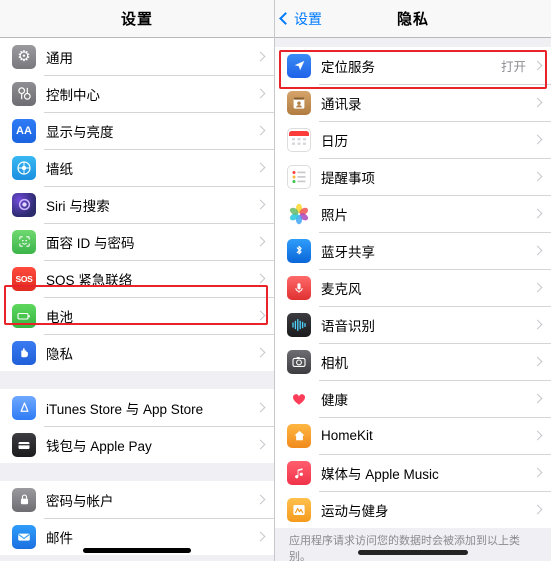 The height and width of the screenshot is (561, 551). I want to click on privacy-item-location-services: 定位服务 打开, so click(413, 65).